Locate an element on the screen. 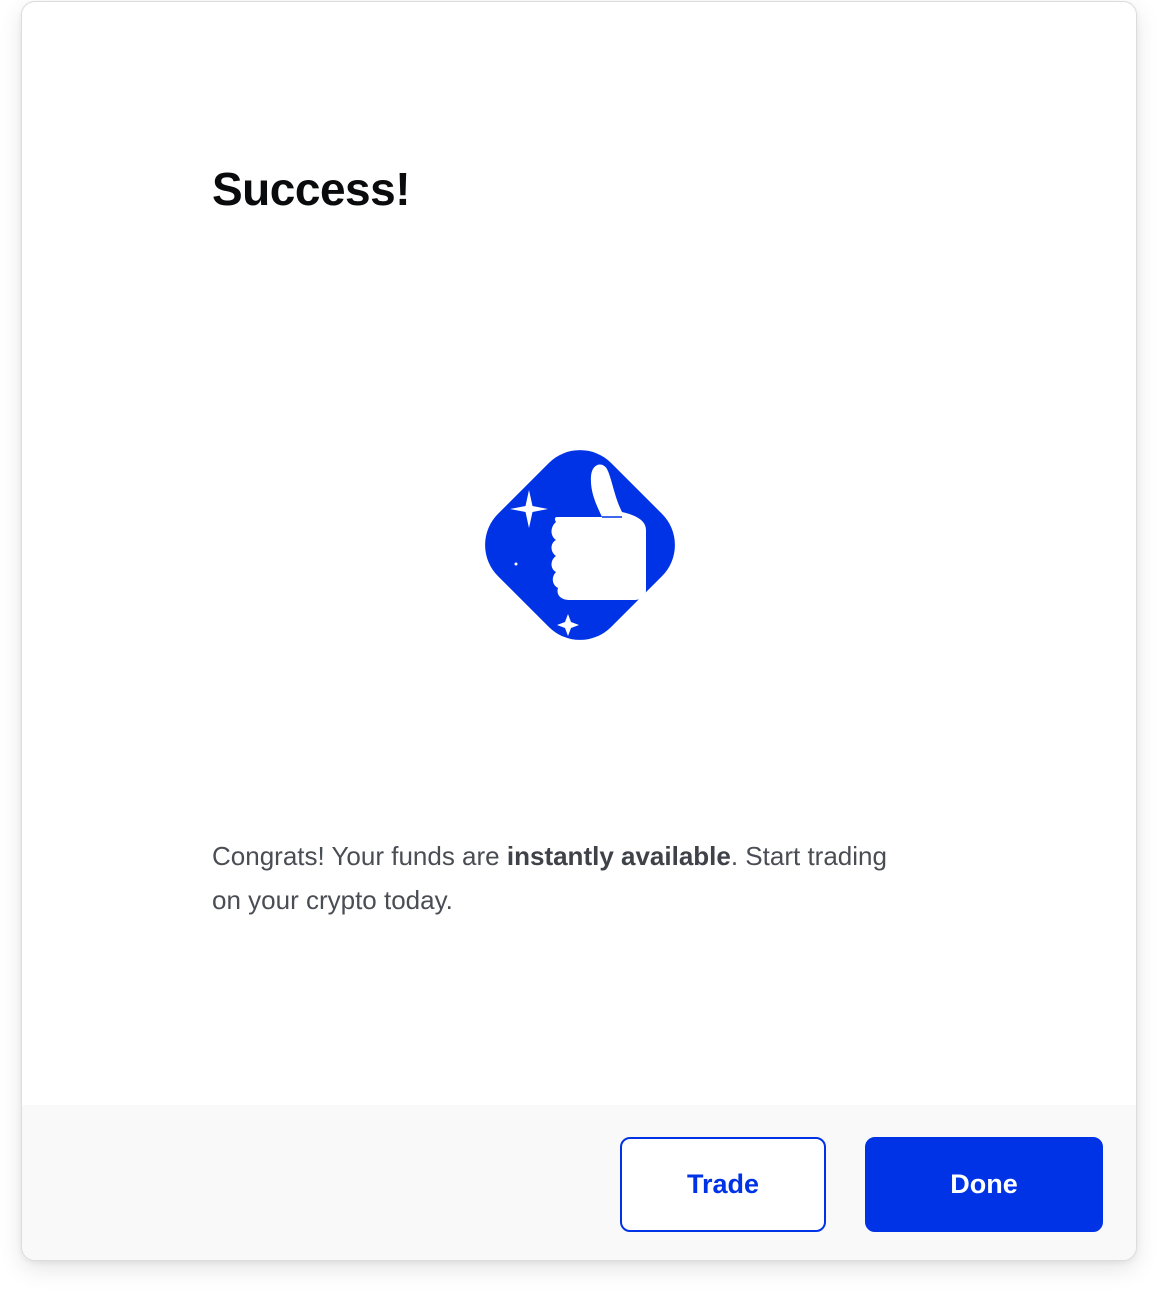  dialog-footer: Trade Done is located at coordinates (579, 1182).